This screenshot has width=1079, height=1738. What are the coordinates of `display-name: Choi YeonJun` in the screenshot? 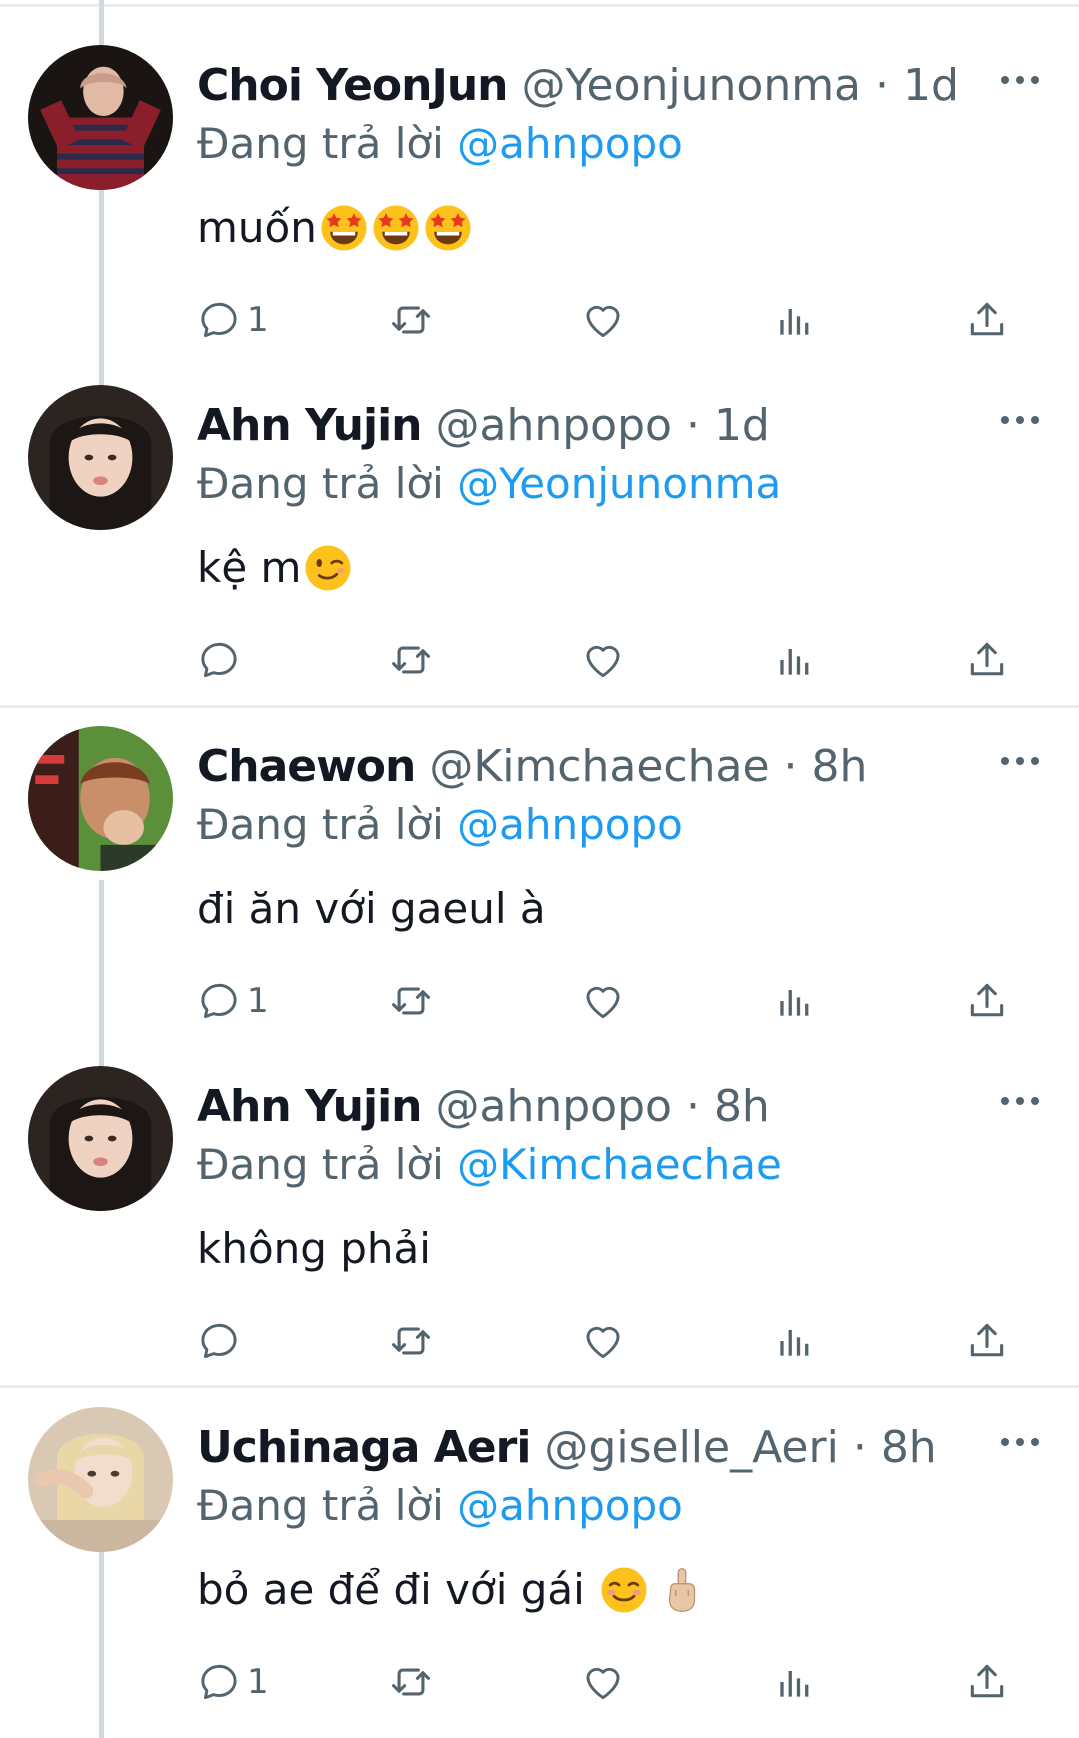 It's located at (352, 85).